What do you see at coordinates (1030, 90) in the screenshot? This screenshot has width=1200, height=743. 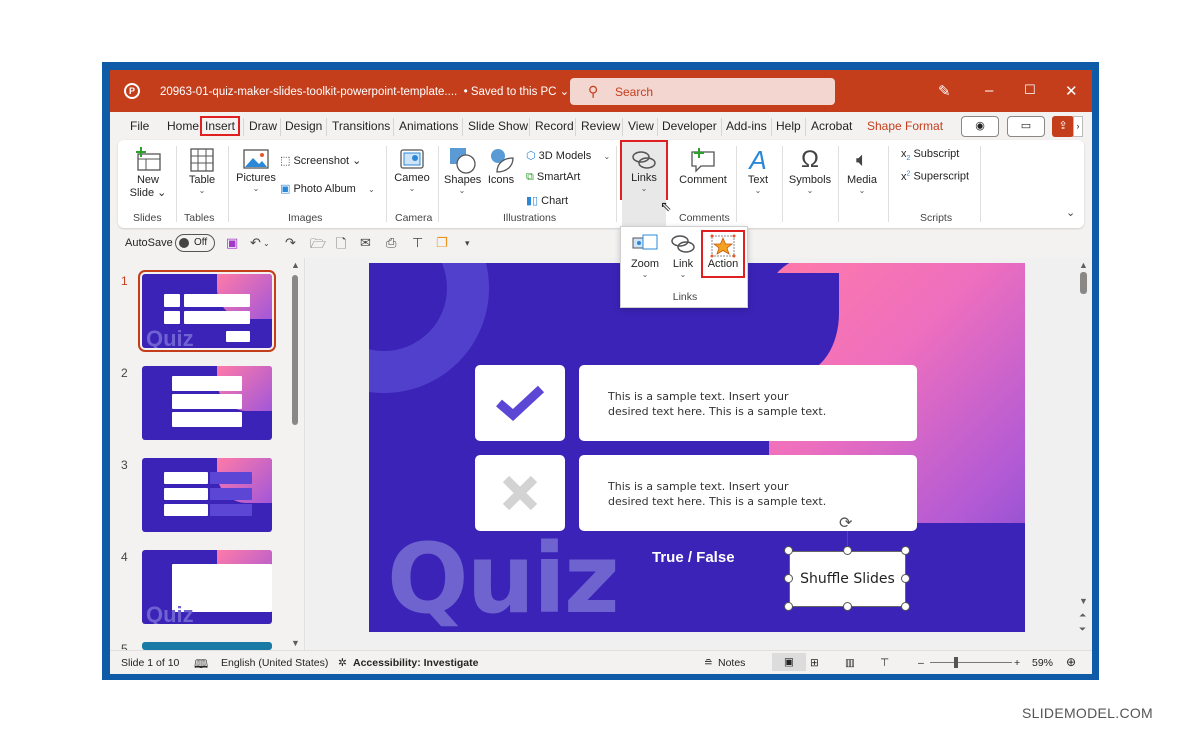 I see `maximize-button: ☐` at bounding box center [1030, 90].